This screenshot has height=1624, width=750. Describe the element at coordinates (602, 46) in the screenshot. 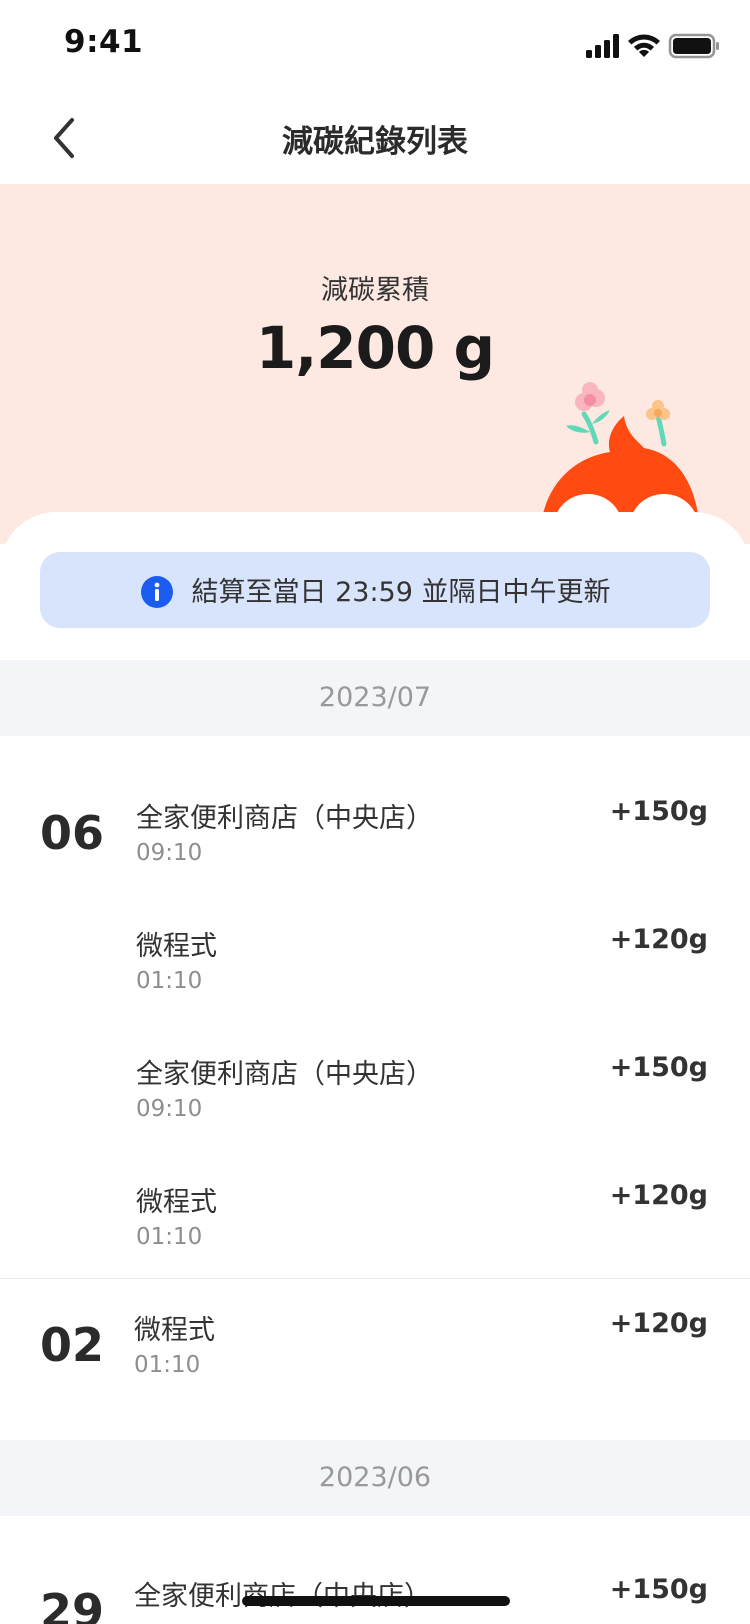

I see `signal-icon` at that location.